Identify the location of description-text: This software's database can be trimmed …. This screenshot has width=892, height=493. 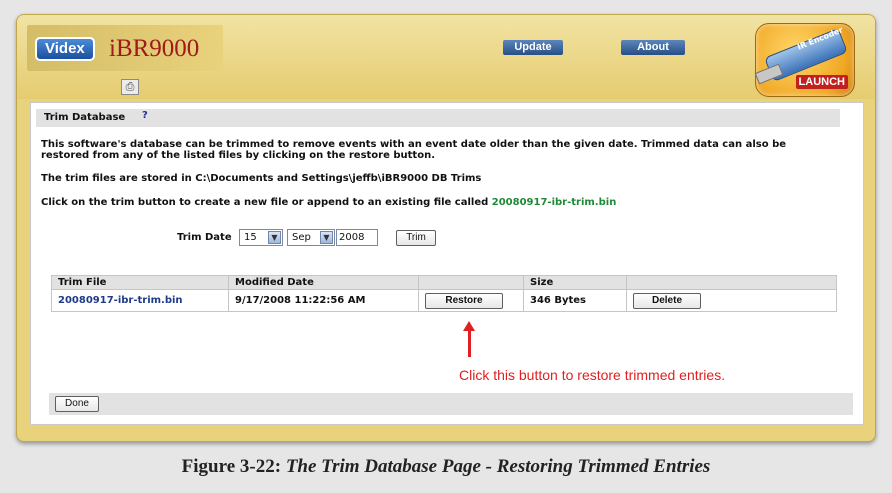
(414, 150).